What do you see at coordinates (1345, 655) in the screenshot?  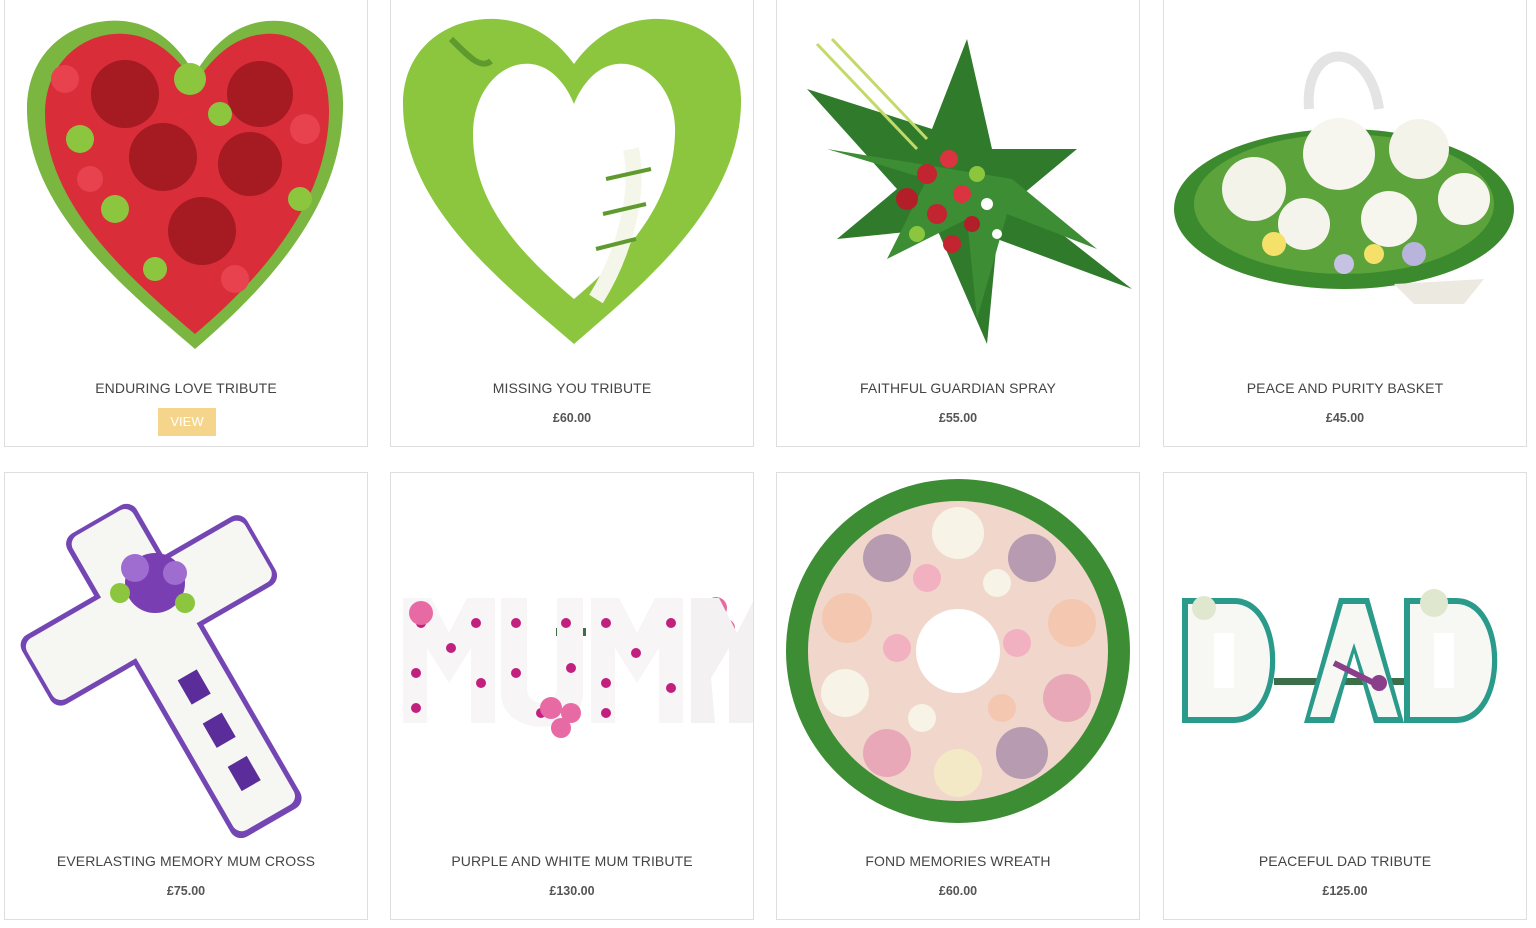 I see `product-image-dad-letters` at bounding box center [1345, 655].